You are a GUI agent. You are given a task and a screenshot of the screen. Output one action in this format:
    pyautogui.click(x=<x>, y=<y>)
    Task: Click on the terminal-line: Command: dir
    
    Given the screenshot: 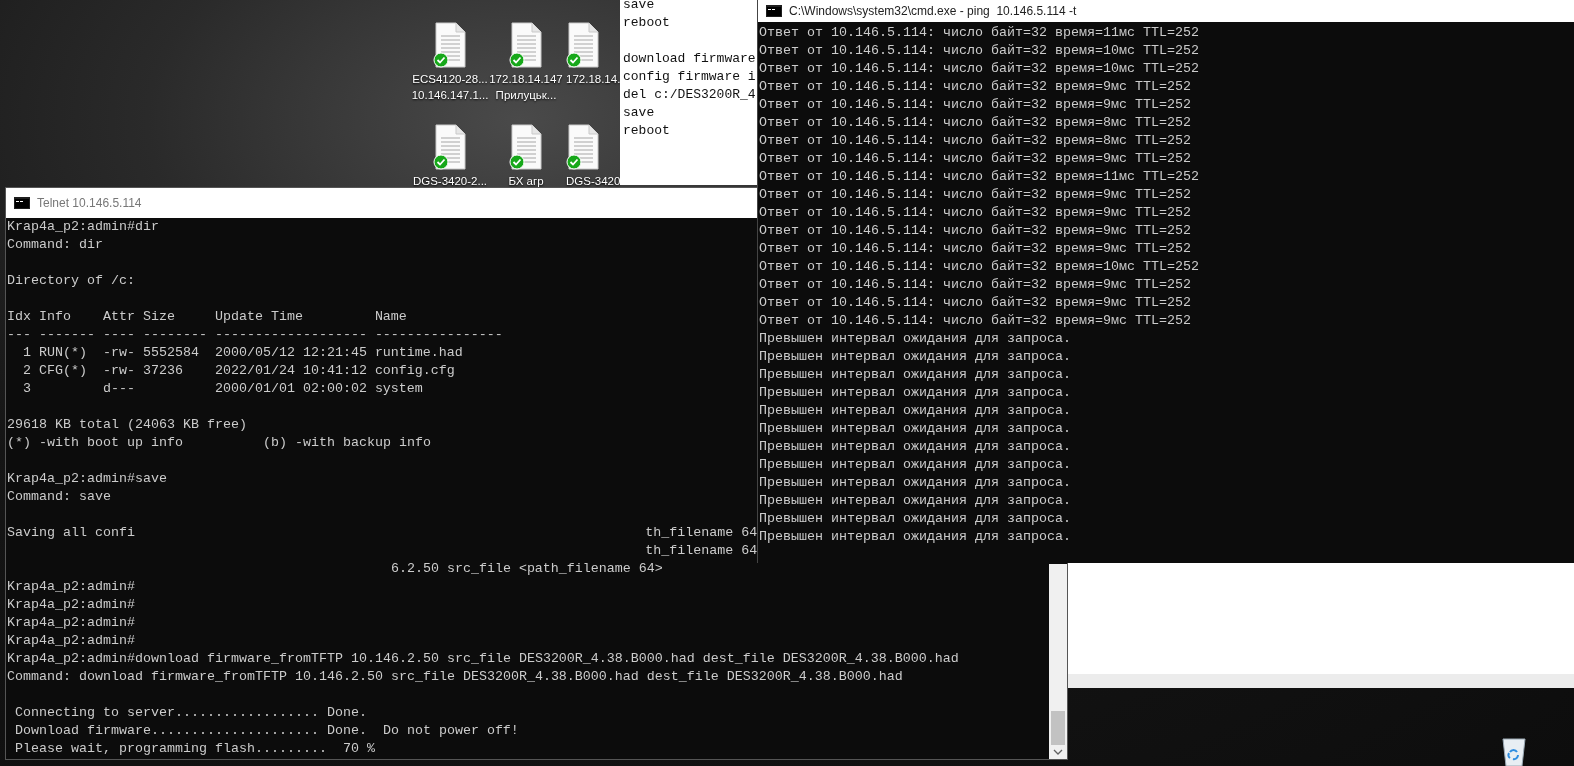 What is the action you would take?
    pyautogui.click(x=55, y=244)
    